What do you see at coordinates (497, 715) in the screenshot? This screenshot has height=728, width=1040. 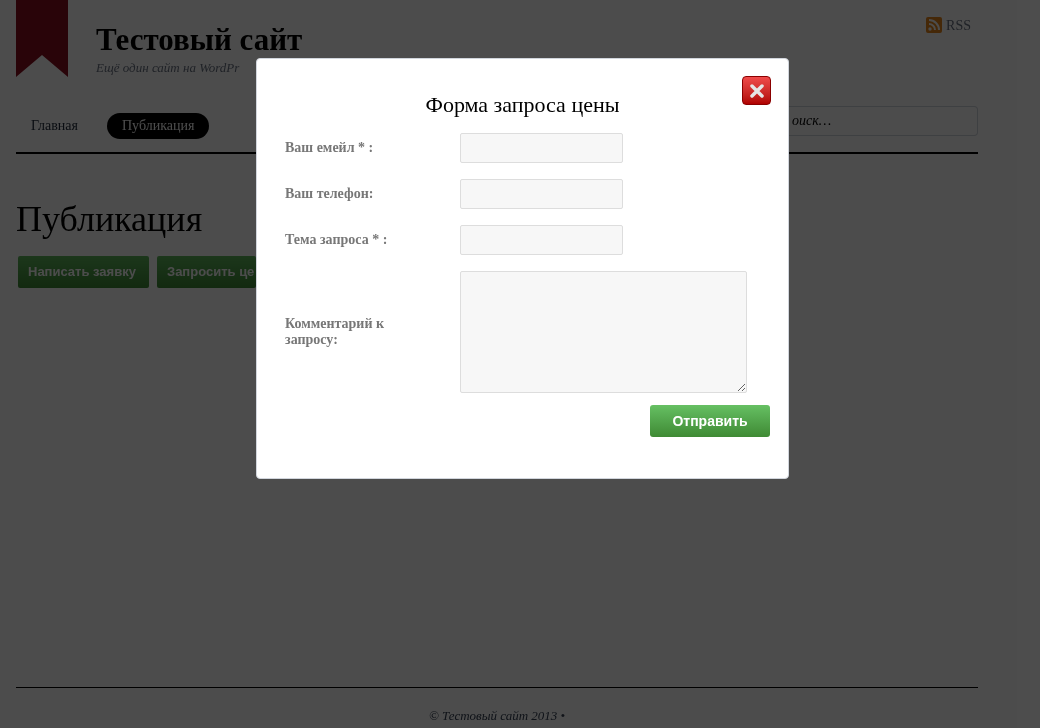 I see `footer-copyright: © Тестовый сайт 2013 •` at bounding box center [497, 715].